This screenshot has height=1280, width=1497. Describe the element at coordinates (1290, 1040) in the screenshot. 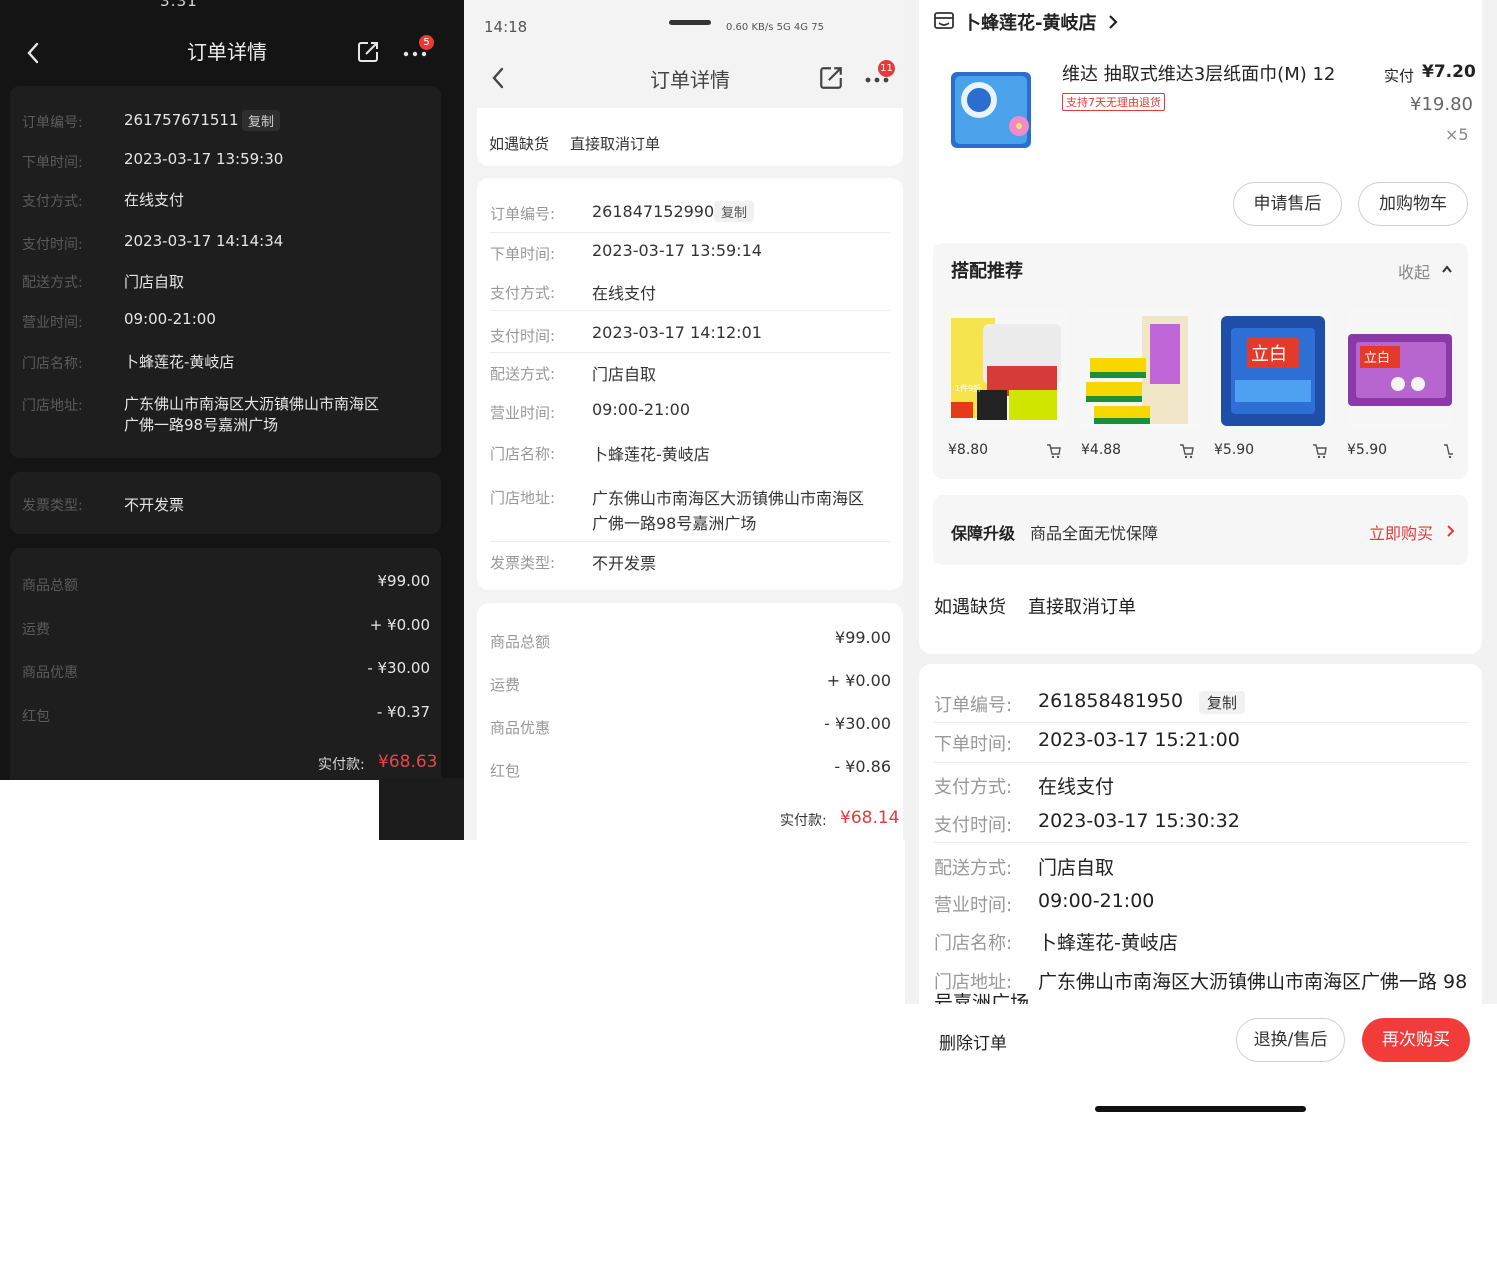

I see `return-after-sale-button: 退换/售后` at that location.